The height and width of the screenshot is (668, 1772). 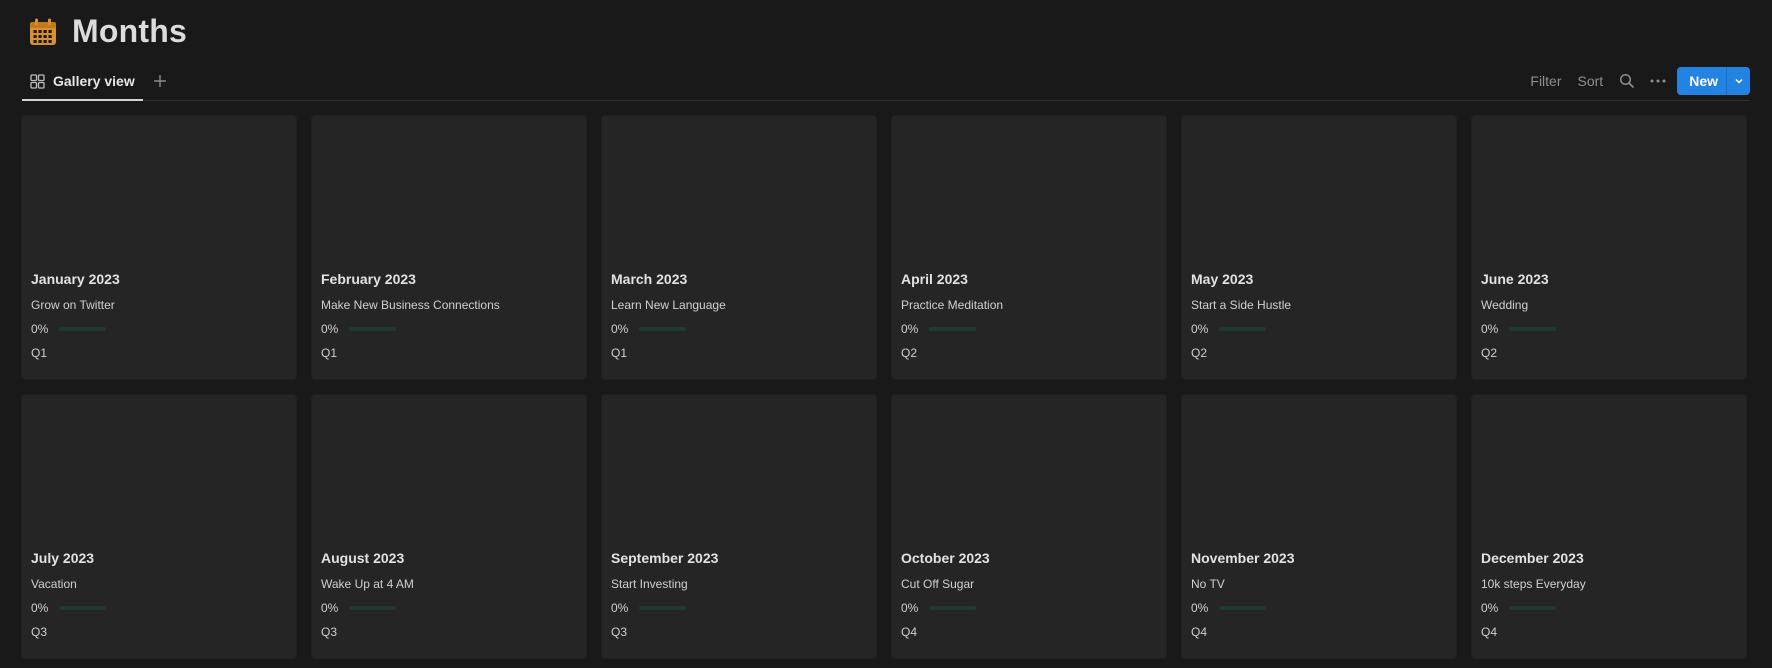 I want to click on card-title: March 2023, so click(x=649, y=279).